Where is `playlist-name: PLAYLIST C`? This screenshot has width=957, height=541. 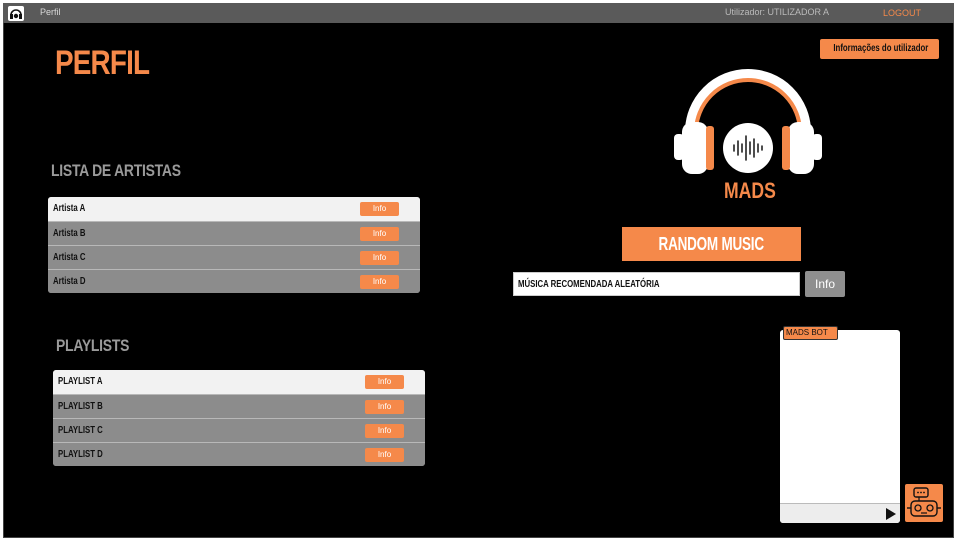 playlist-name: PLAYLIST C is located at coordinates (80, 430).